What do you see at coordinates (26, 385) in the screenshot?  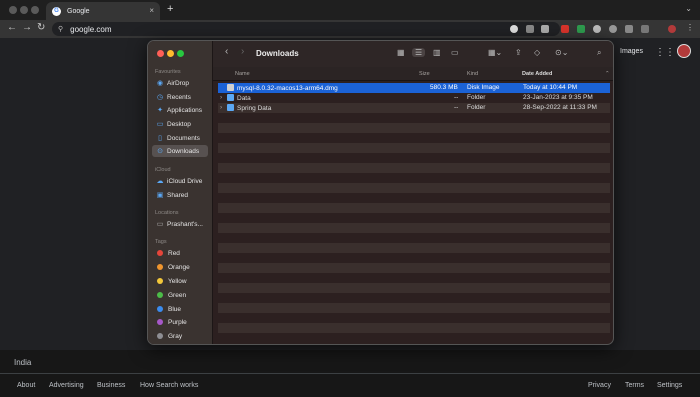 I see `footer-link-about: About` at bounding box center [26, 385].